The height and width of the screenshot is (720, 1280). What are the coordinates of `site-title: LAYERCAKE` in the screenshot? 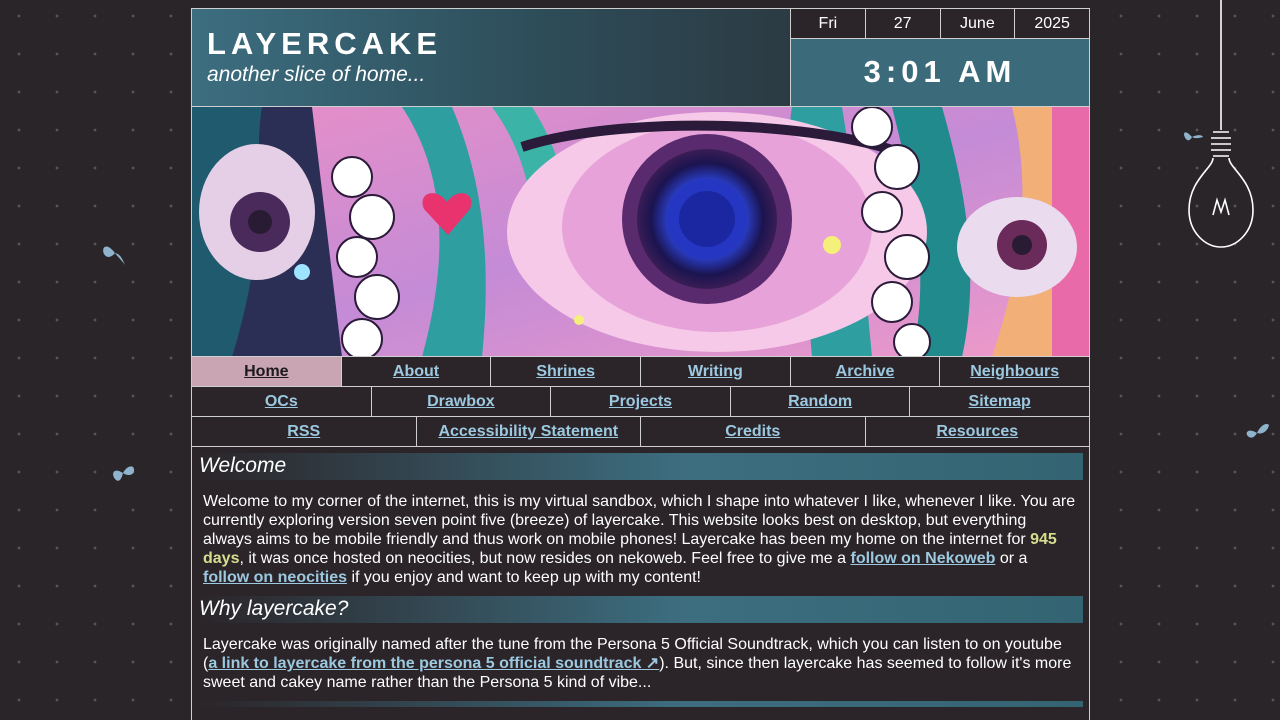 It's located at (325, 43).